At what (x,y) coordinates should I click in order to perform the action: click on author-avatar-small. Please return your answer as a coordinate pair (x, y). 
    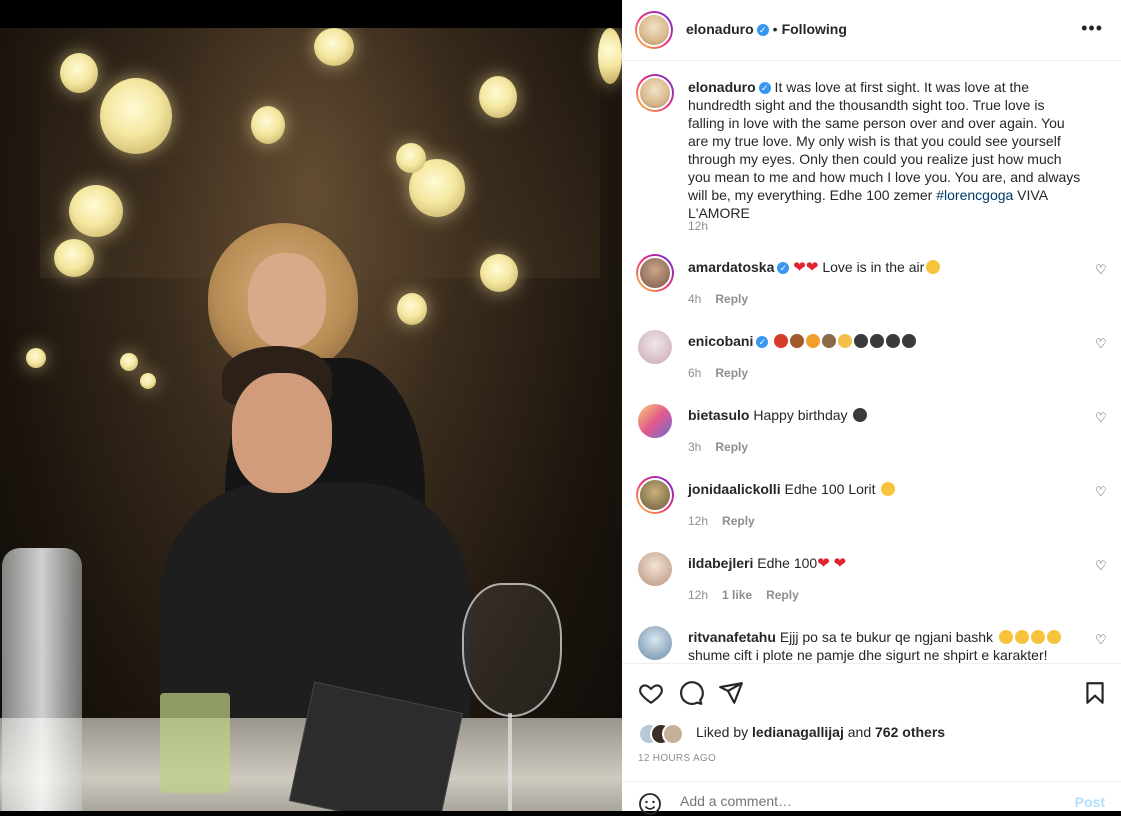
    Looking at the image, I should click on (655, 93).